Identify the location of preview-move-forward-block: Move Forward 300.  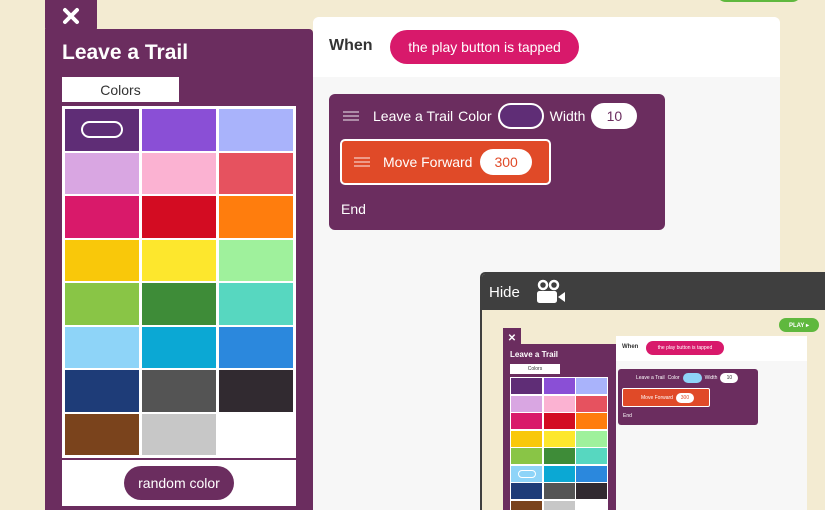
(666, 397).